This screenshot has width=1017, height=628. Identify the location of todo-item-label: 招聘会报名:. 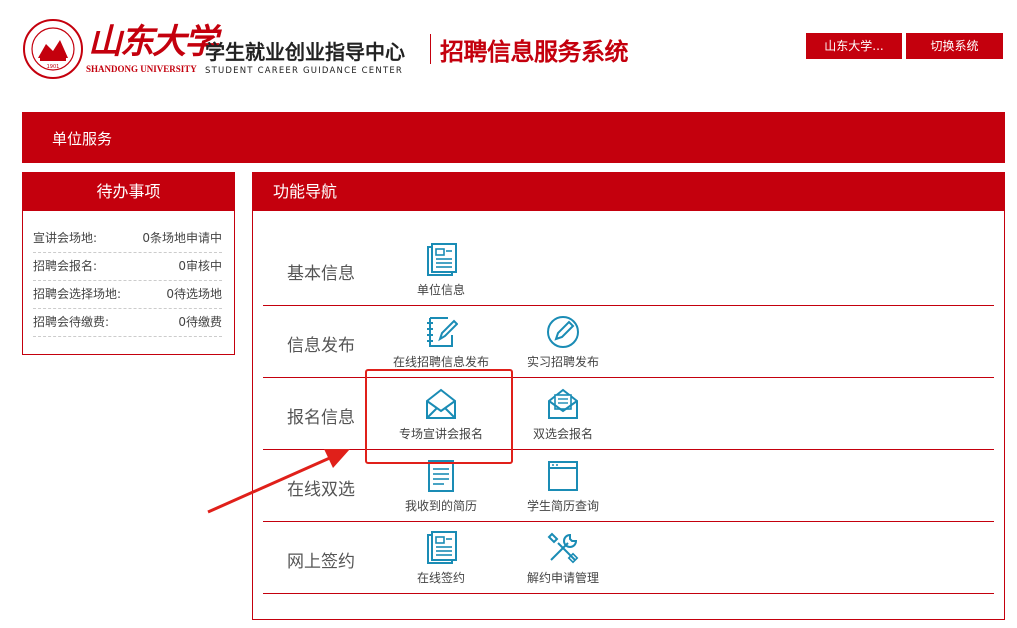
(65, 266).